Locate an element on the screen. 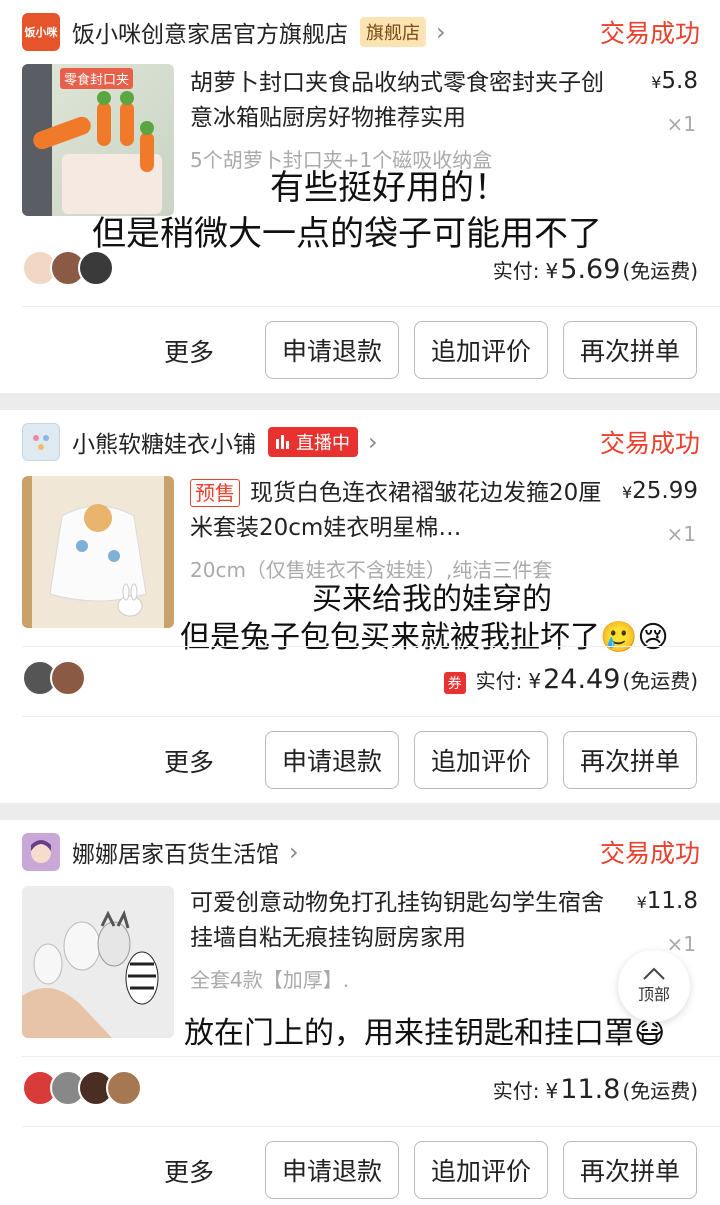 The height and width of the screenshot is (1205, 720). product-thumbnail: 零食封口夹 is located at coordinates (98, 140).